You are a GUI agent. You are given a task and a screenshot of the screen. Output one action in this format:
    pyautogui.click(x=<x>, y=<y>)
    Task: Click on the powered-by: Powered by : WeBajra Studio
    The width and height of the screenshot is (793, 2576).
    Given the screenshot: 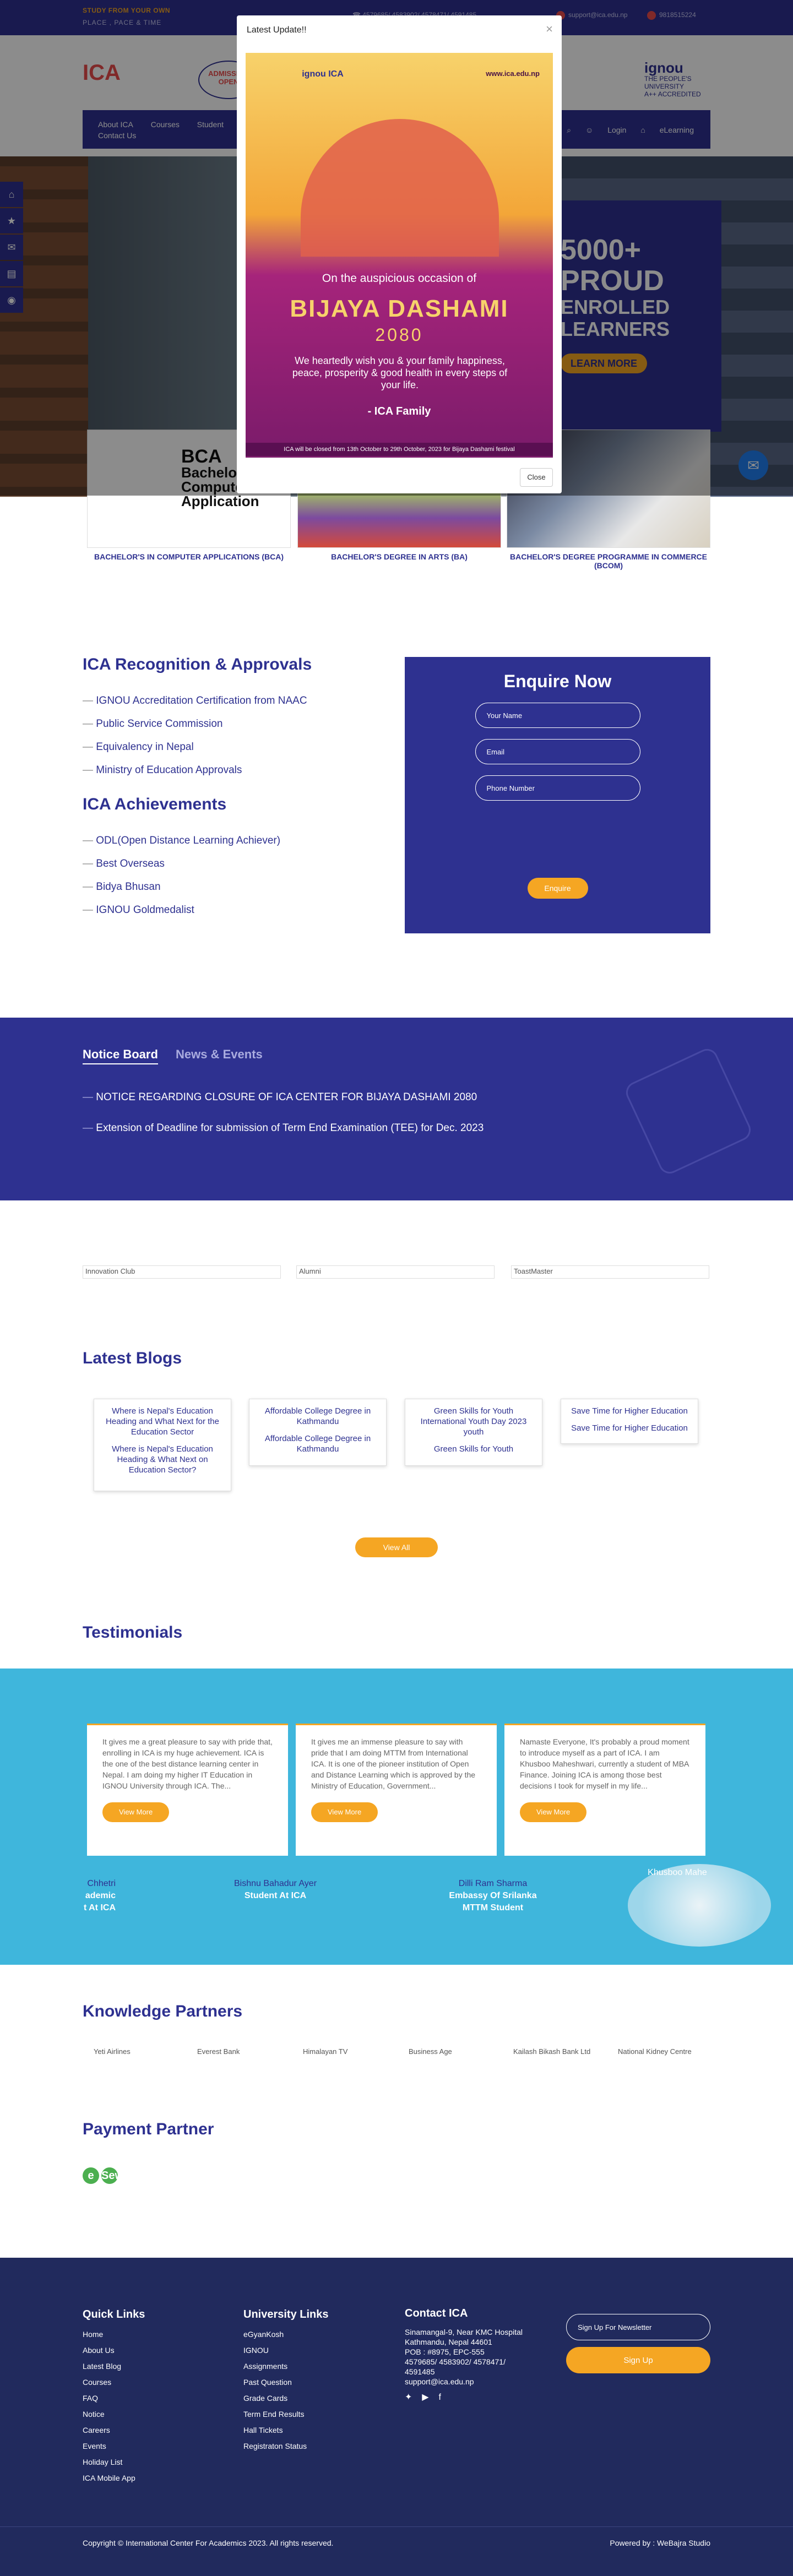 What is the action you would take?
    pyautogui.click(x=660, y=2543)
    